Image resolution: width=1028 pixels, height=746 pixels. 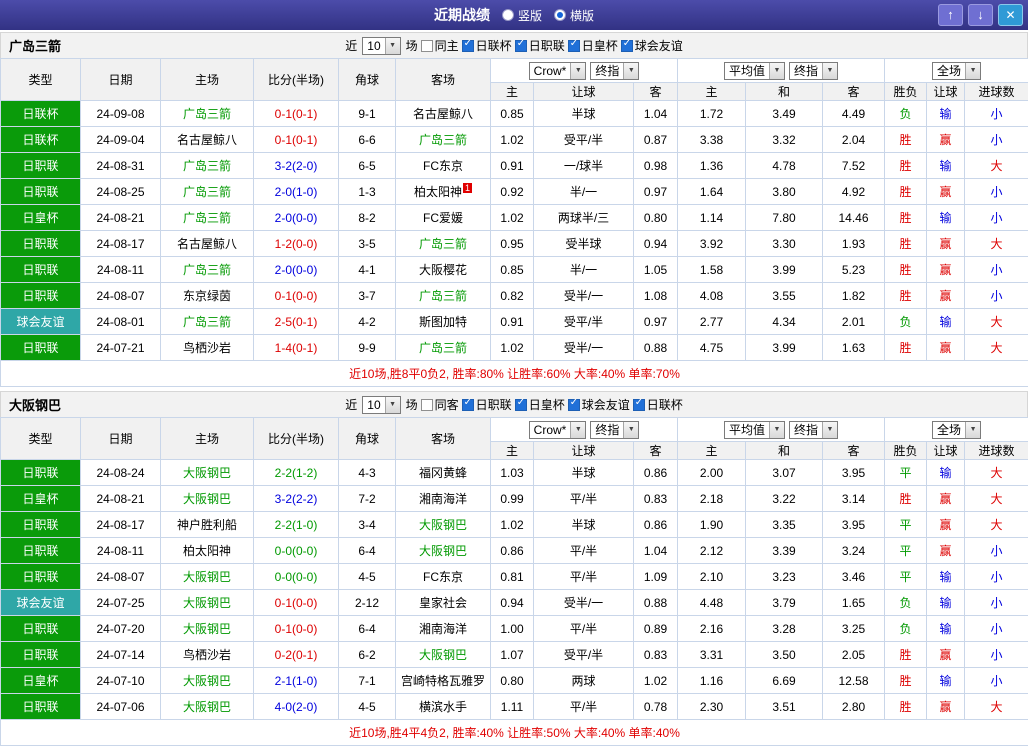 What do you see at coordinates (712, 681) in the screenshot?
I see `euro-home-odds: 1.16` at bounding box center [712, 681].